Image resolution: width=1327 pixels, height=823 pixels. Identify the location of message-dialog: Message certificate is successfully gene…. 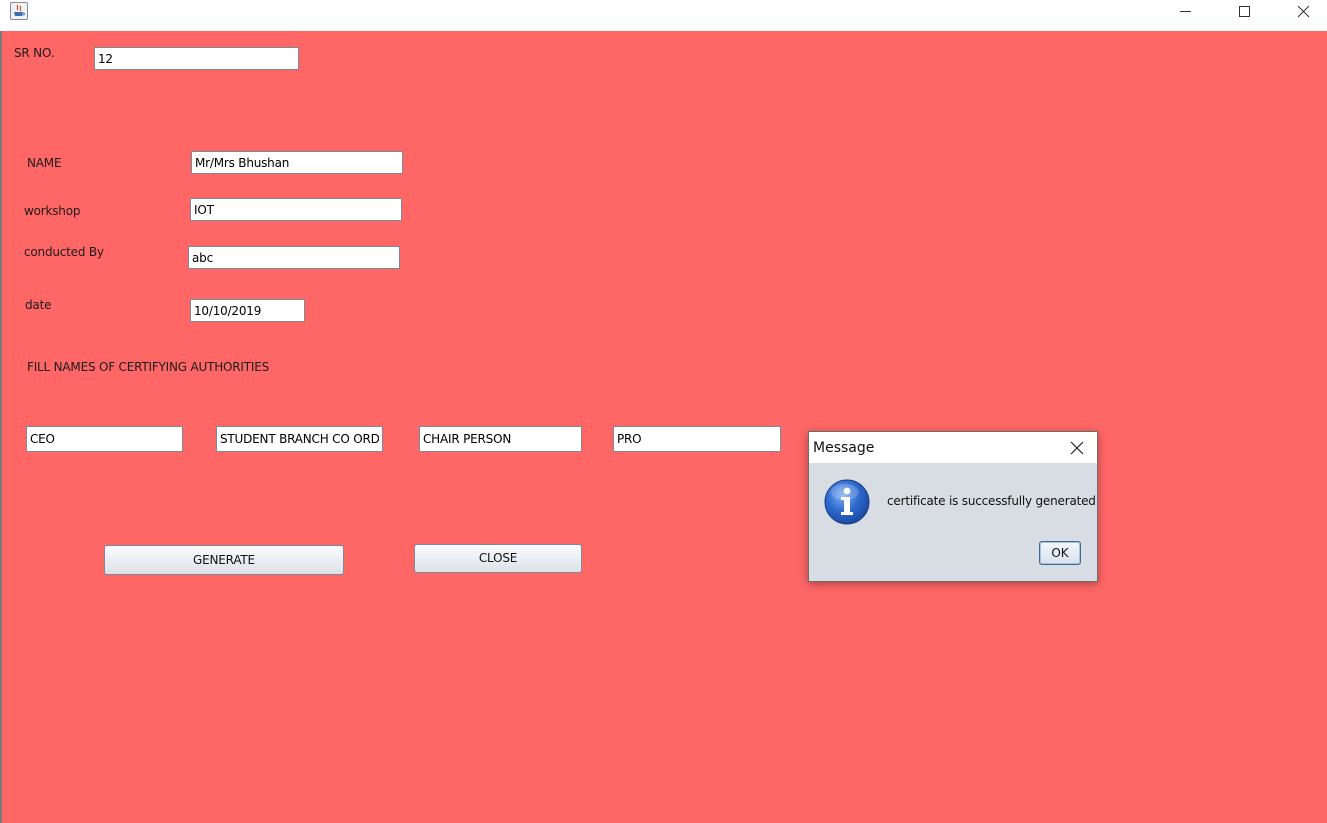
(953, 506).